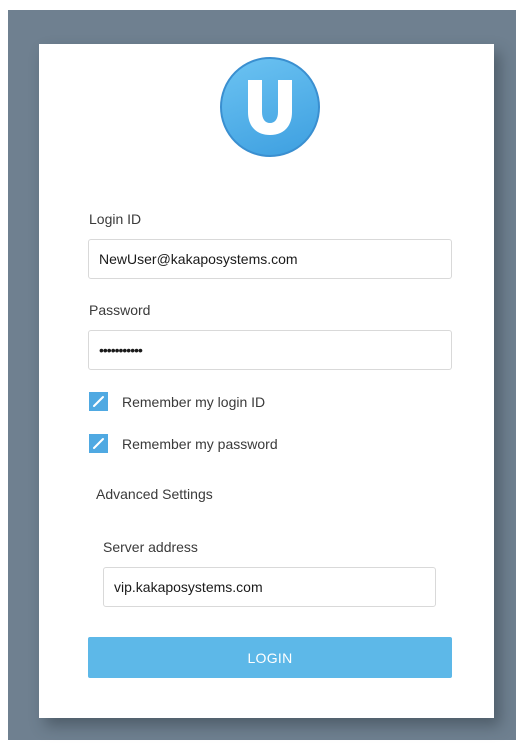 The image size is (516, 744). Describe the element at coordinates (115, 219) in the screenshot. I see `login-id-label: Login ID` at that location.